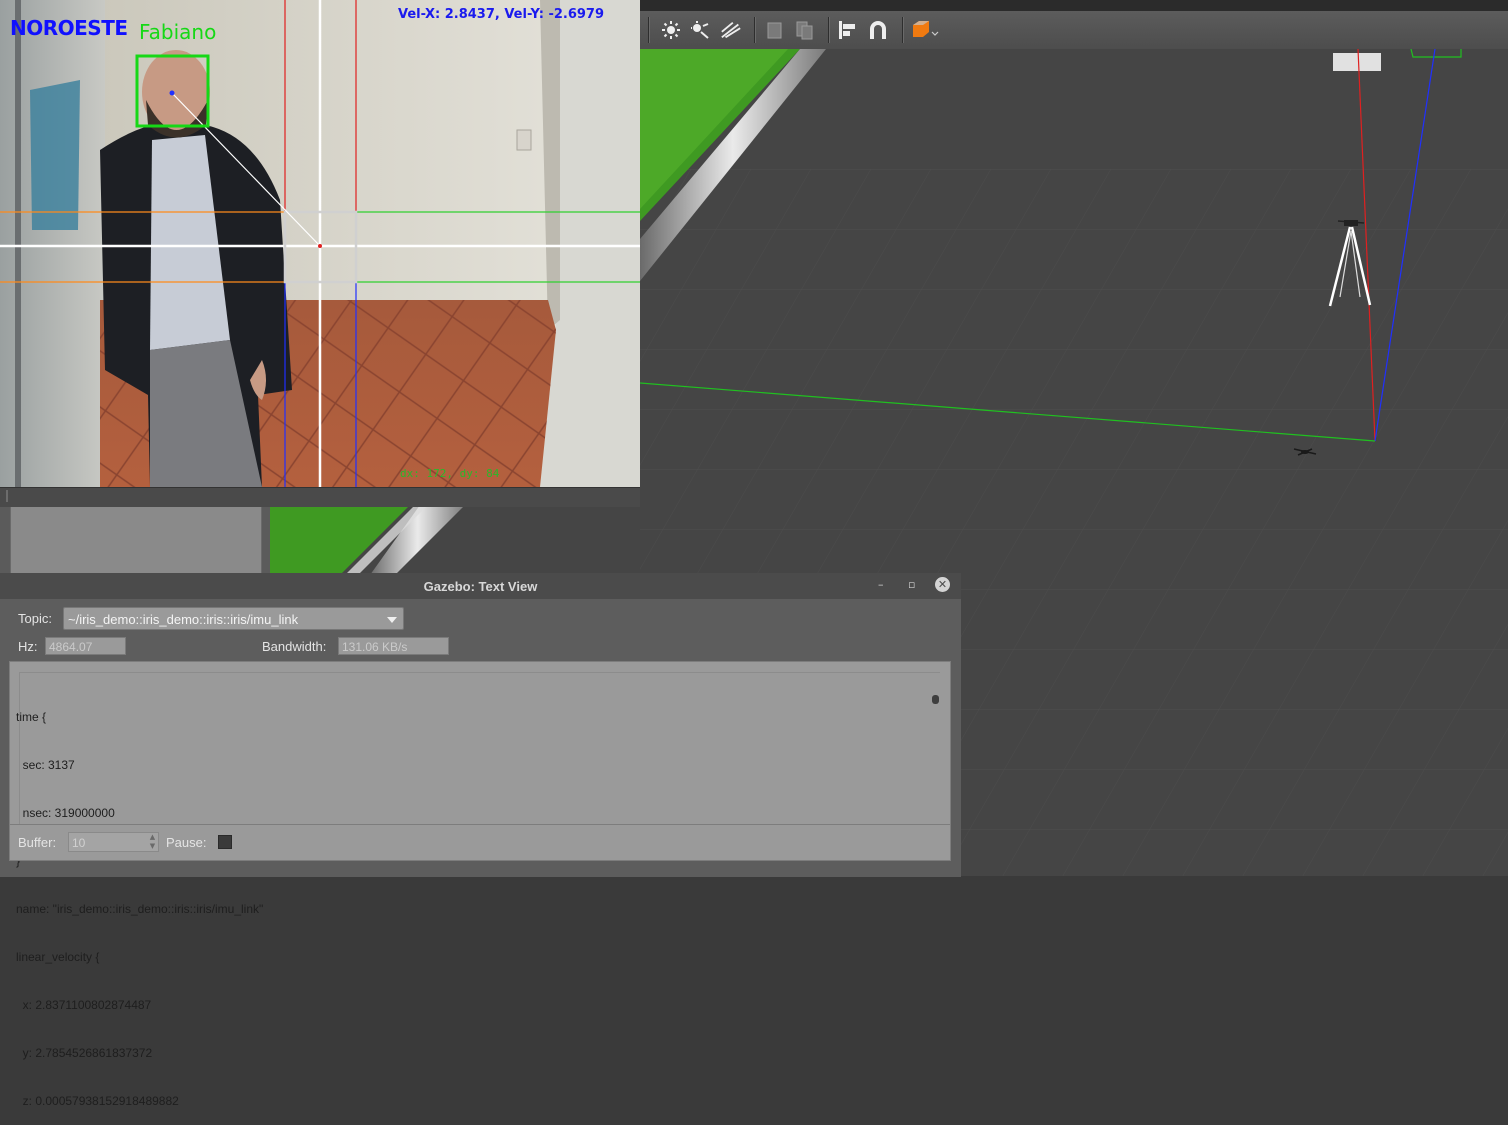 This screenshot has height=1125, width=1508. I want to click on light-glare, so click(1357, 62).